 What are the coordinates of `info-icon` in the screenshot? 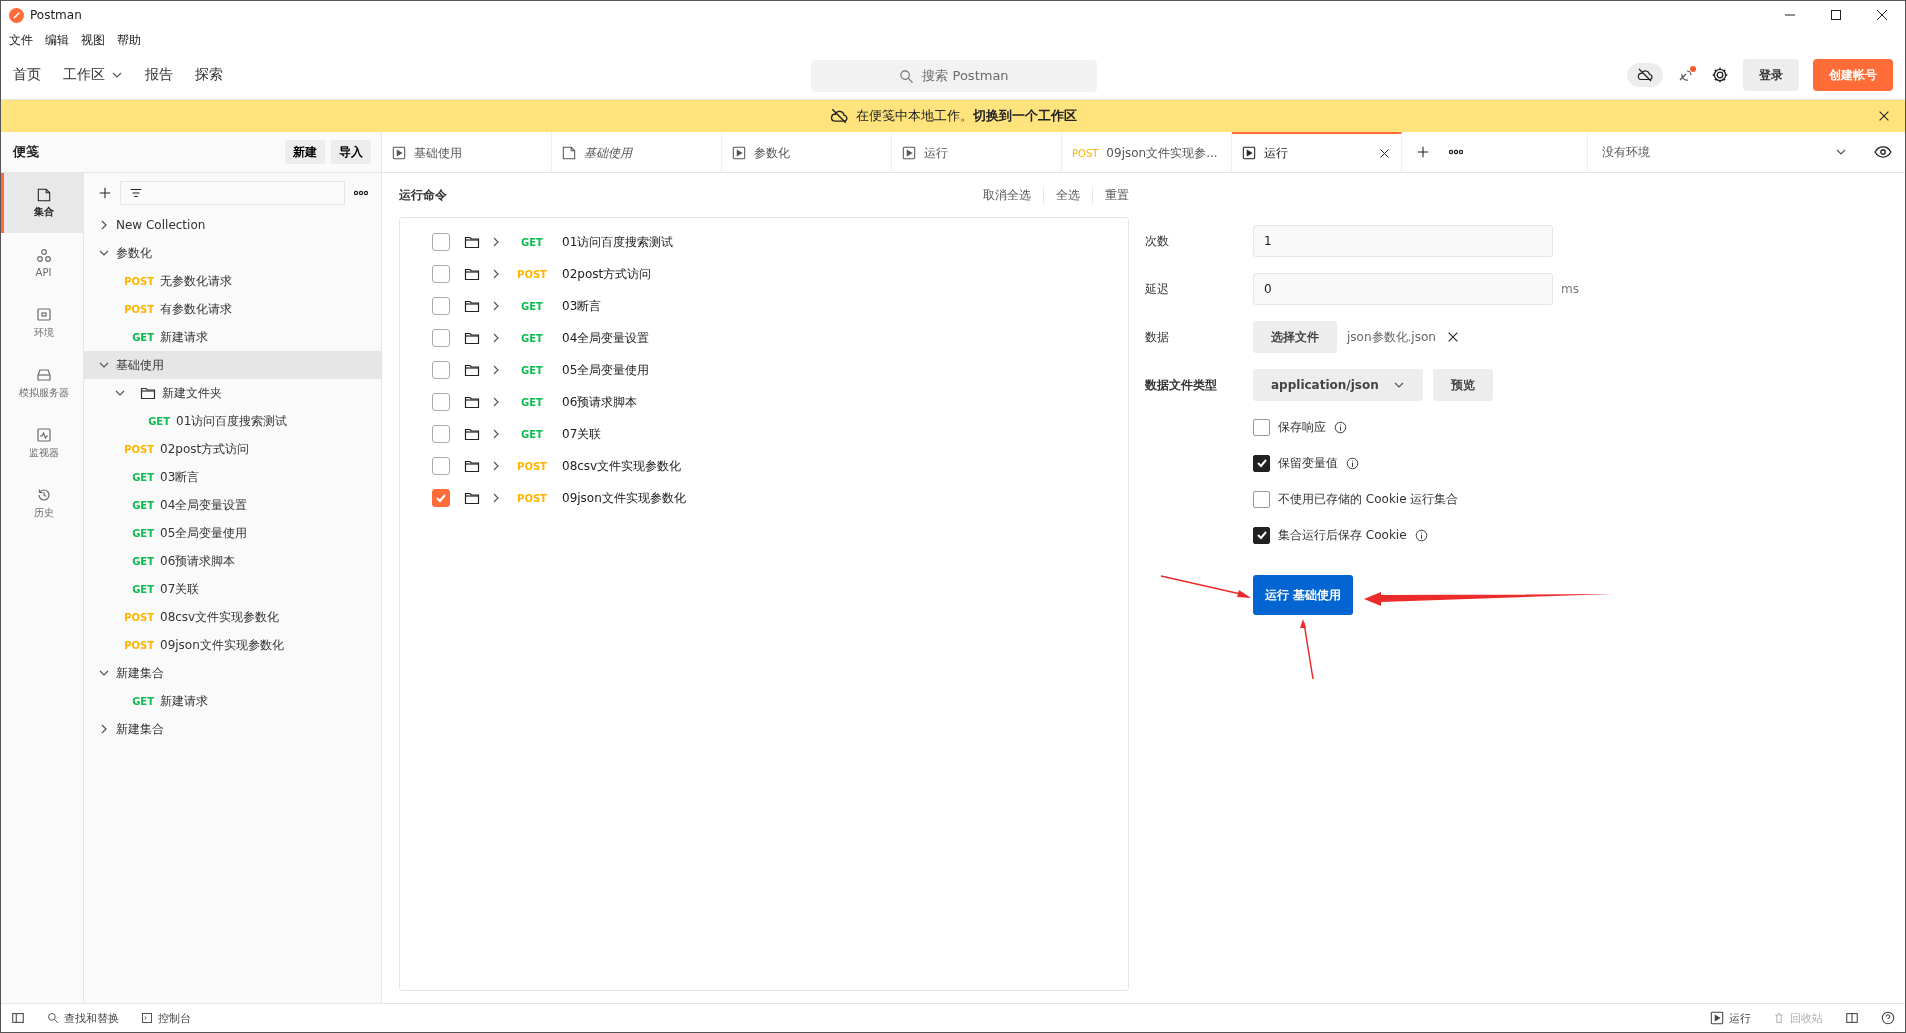 It's located at (1340, 427).